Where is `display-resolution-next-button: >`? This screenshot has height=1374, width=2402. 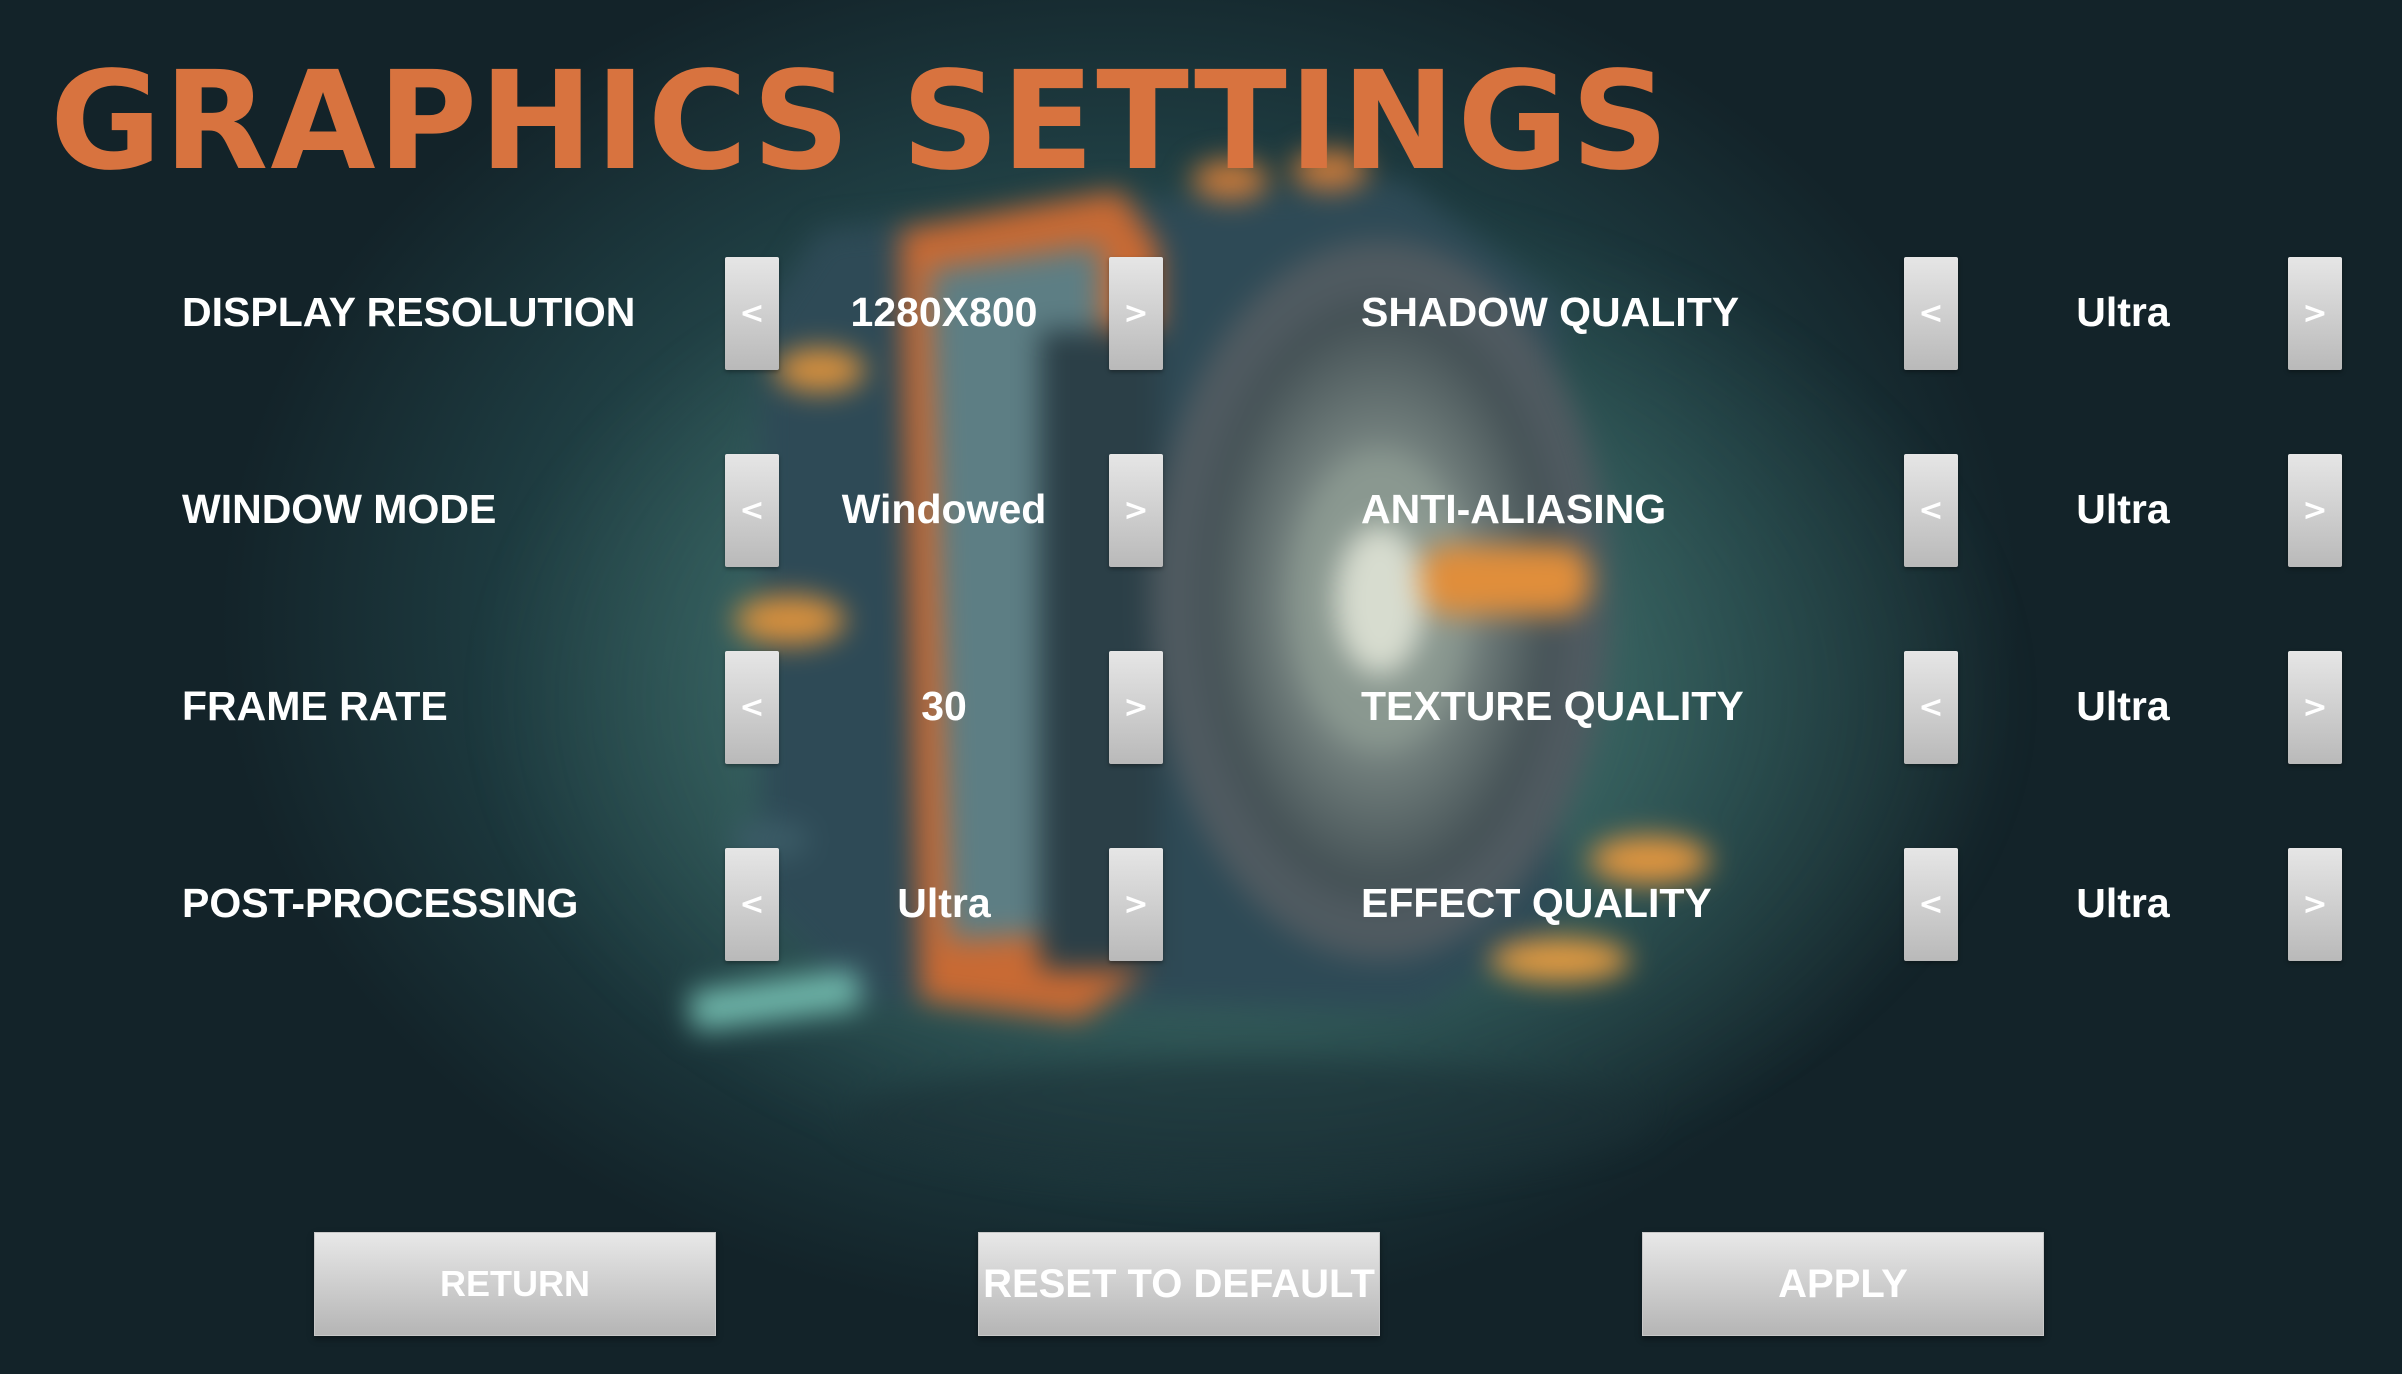 display-resolution-next-button: > is located at coordinates (1136, 313).